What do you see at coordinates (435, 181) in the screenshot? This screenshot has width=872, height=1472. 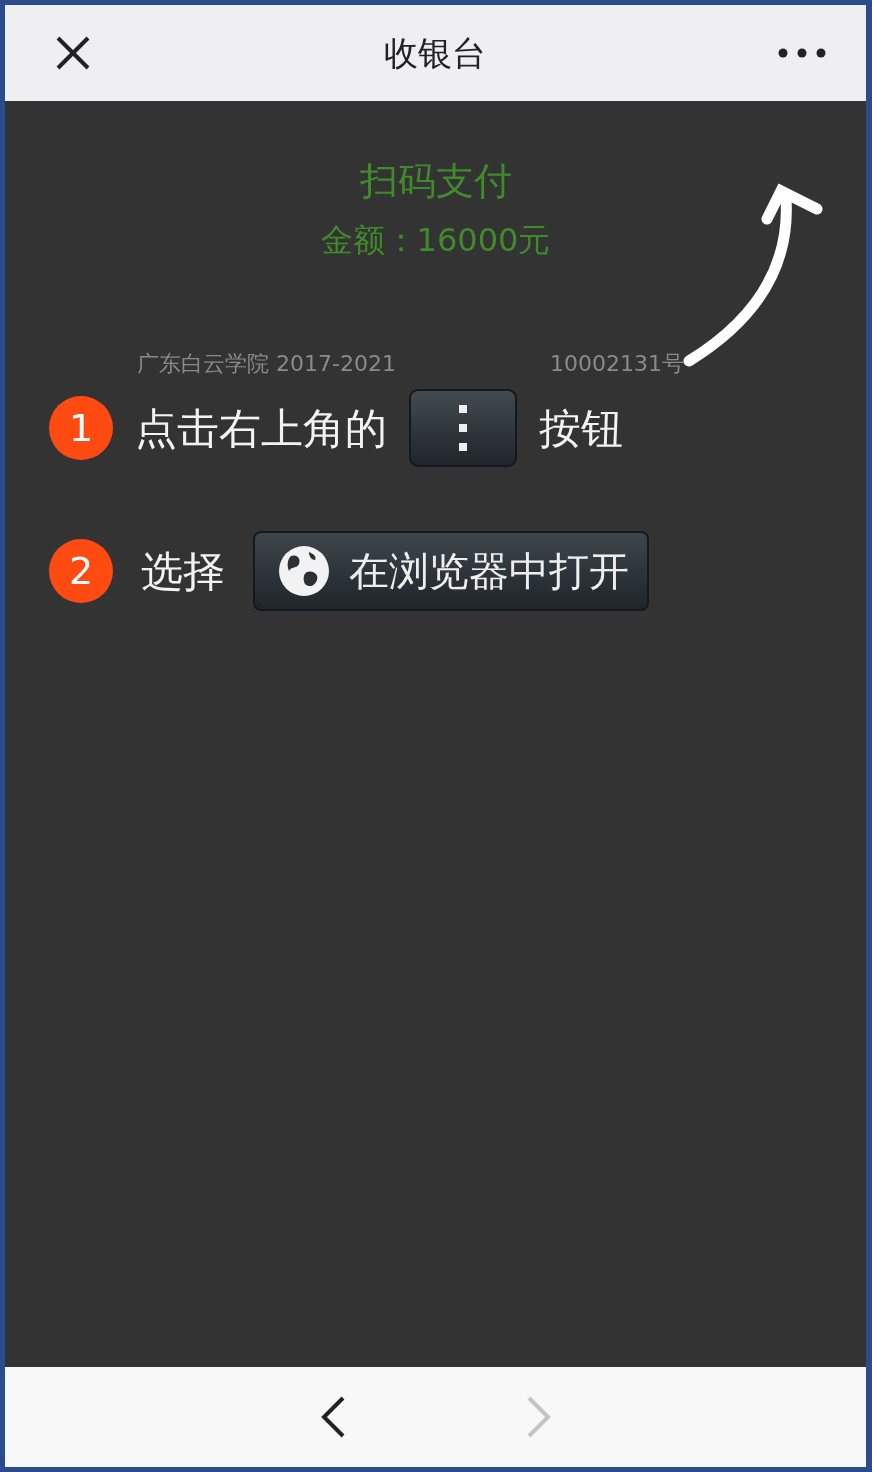 I see `payment-heading: 扫码支付` at bounding box center [435, 181].